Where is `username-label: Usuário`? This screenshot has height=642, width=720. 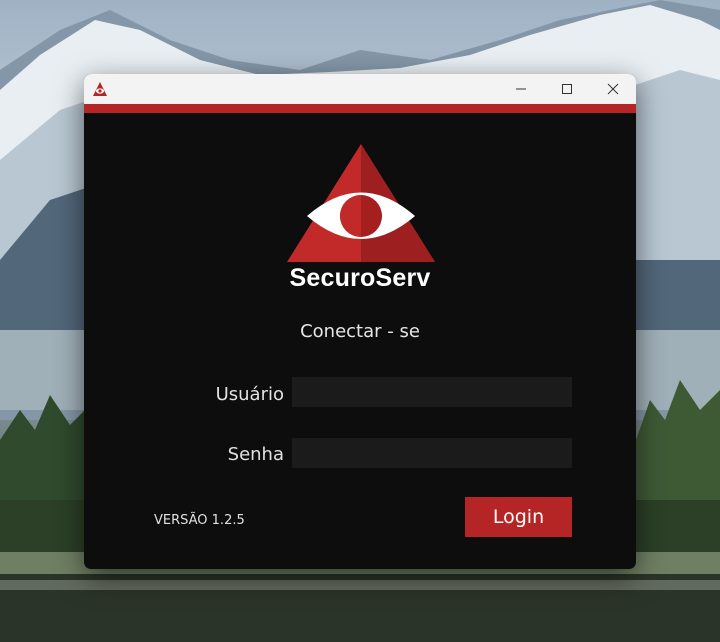 username-label: Usuário is located at coordinates (249, 394).